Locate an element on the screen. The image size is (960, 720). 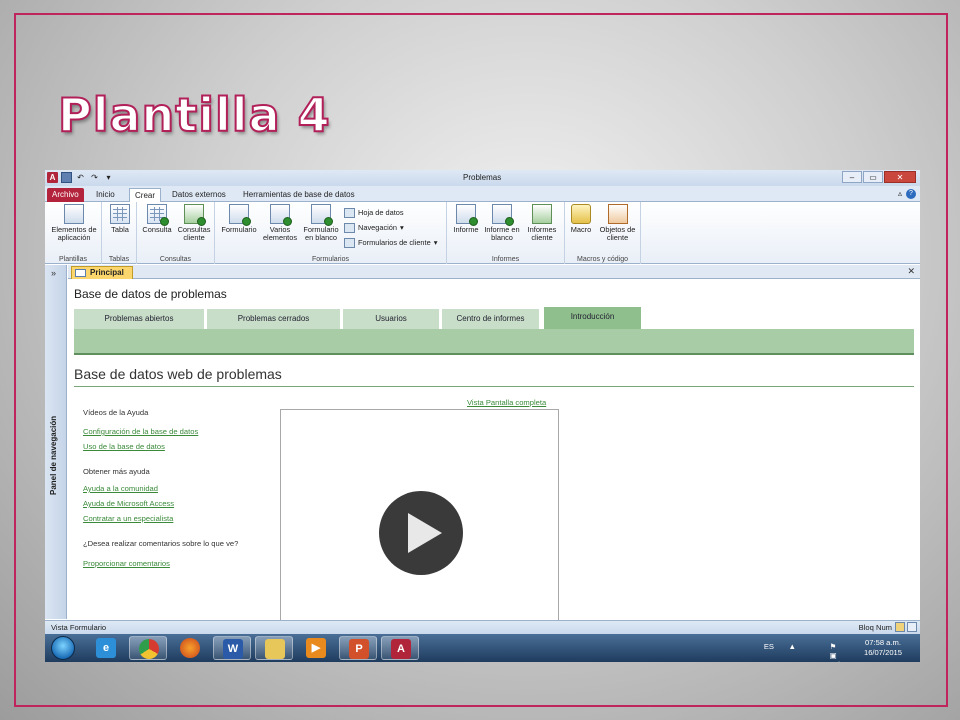
client-forms-button: Formularios de cliente ▾ is located at coordinates (390, 242).